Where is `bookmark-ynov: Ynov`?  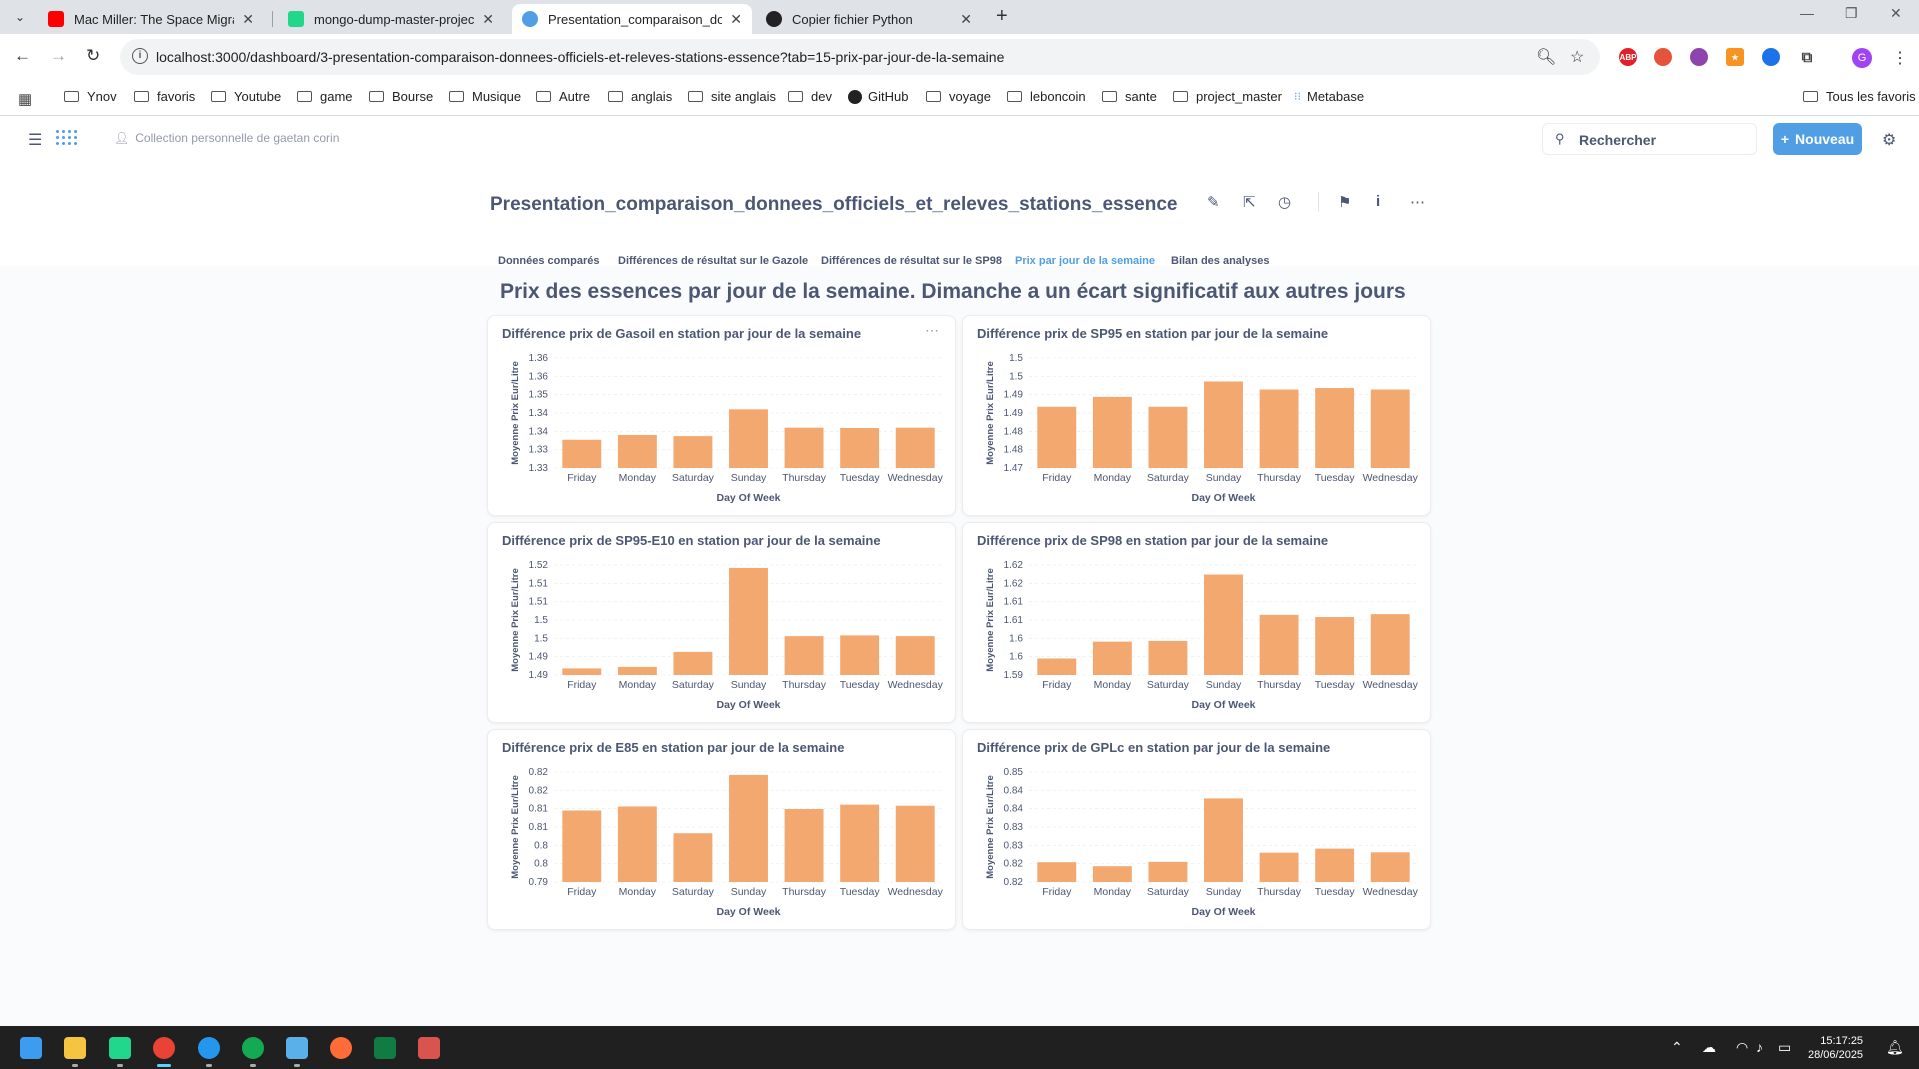 bookmark-ynov: Ynov is located at coordinates (90, 96).